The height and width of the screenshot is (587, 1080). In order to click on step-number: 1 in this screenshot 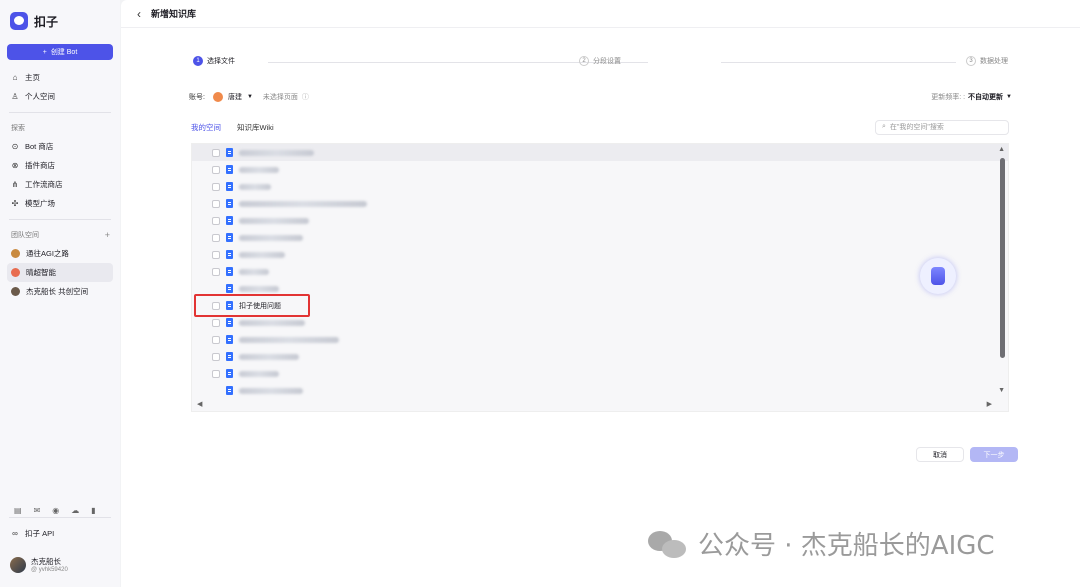, I will do `click(198, 61)`.